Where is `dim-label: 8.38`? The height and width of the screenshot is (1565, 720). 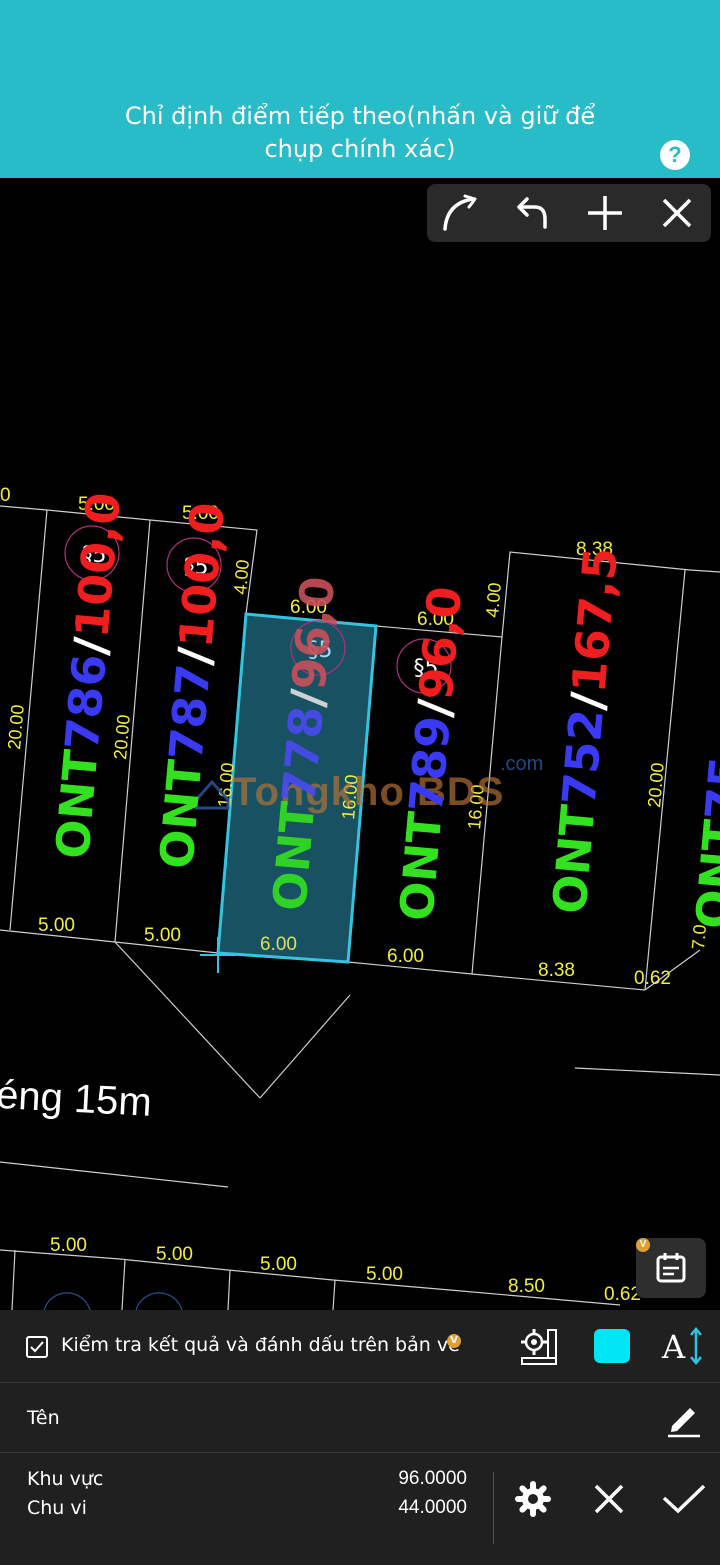 dim-label: 8.38 is located at coordinates (556, 970).